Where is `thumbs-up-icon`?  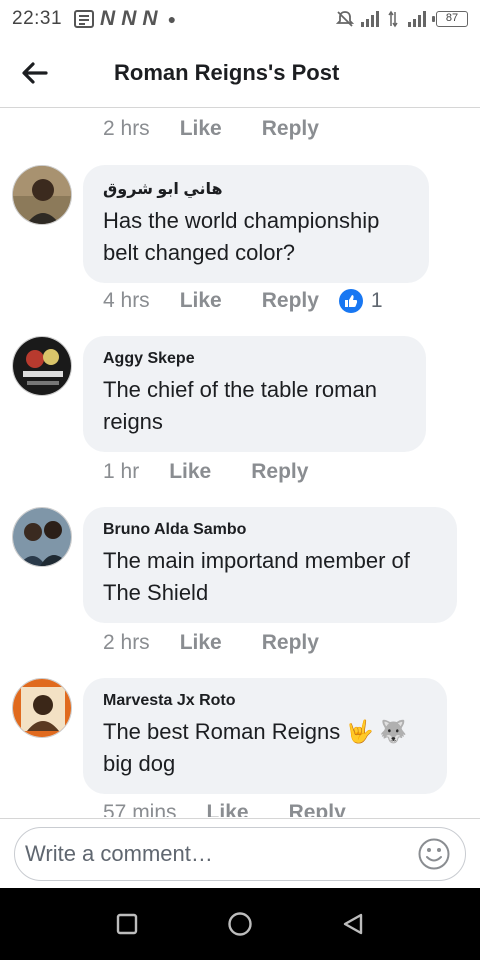 thumbs-up-icon is located at coordinates (350, 301).